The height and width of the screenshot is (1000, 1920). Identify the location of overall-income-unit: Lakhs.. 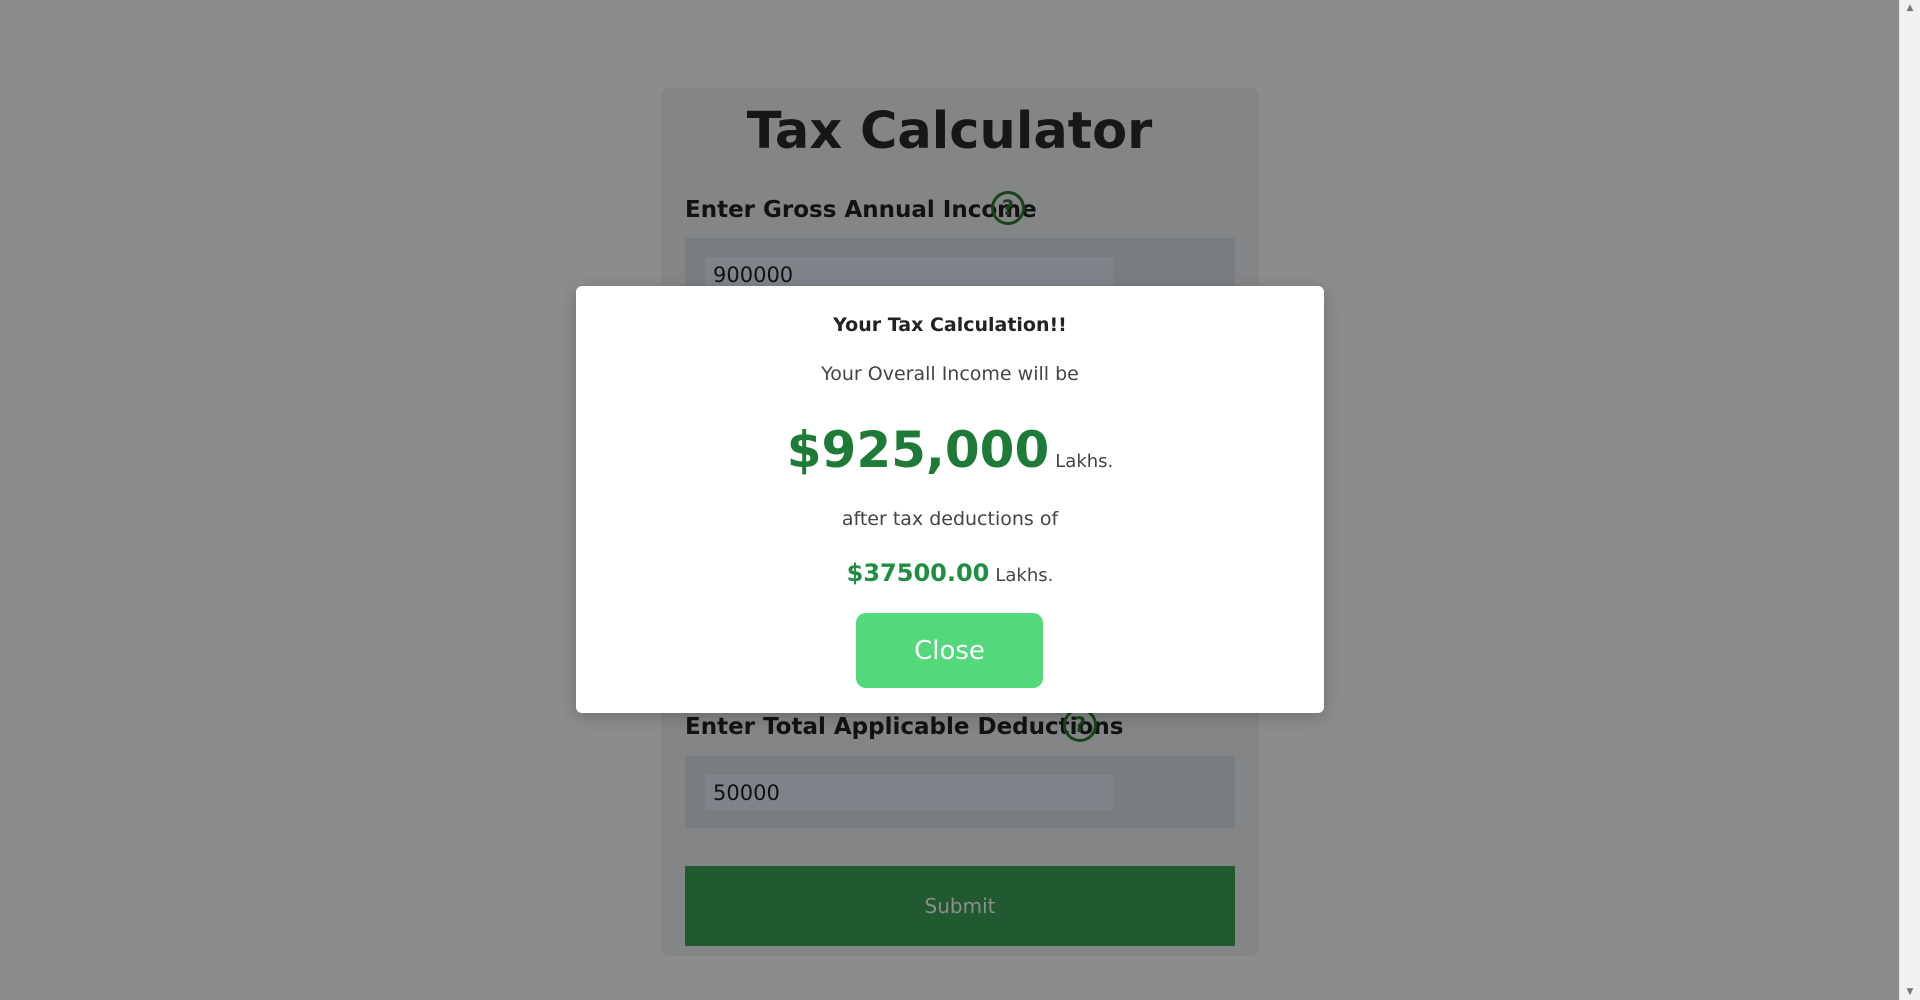
(1084, 461).